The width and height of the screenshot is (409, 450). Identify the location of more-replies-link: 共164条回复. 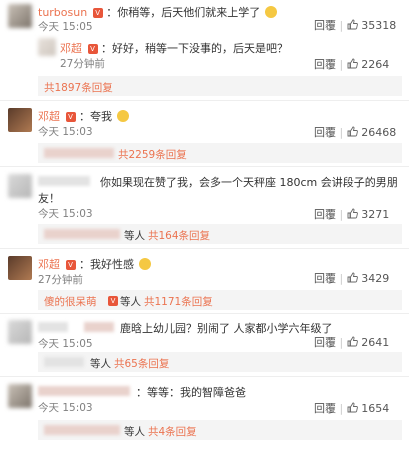
(179, 235).